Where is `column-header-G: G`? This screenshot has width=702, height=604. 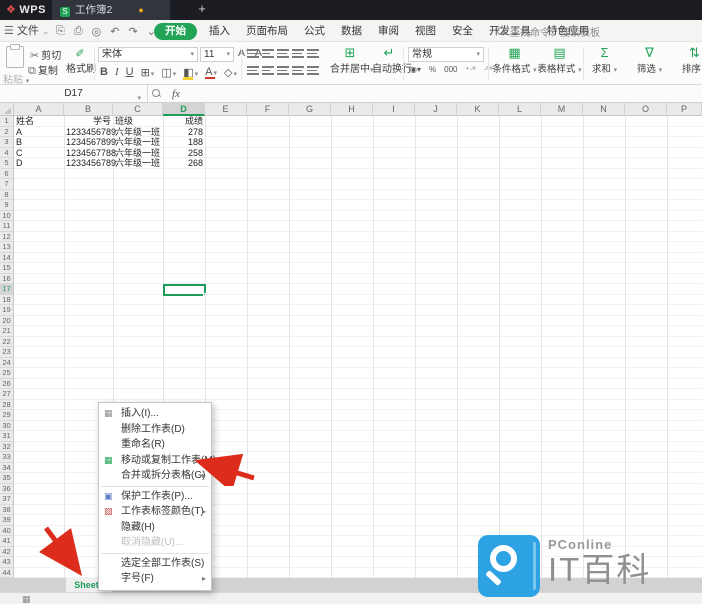
column-header-G: G is located at coordinates (310, 109).